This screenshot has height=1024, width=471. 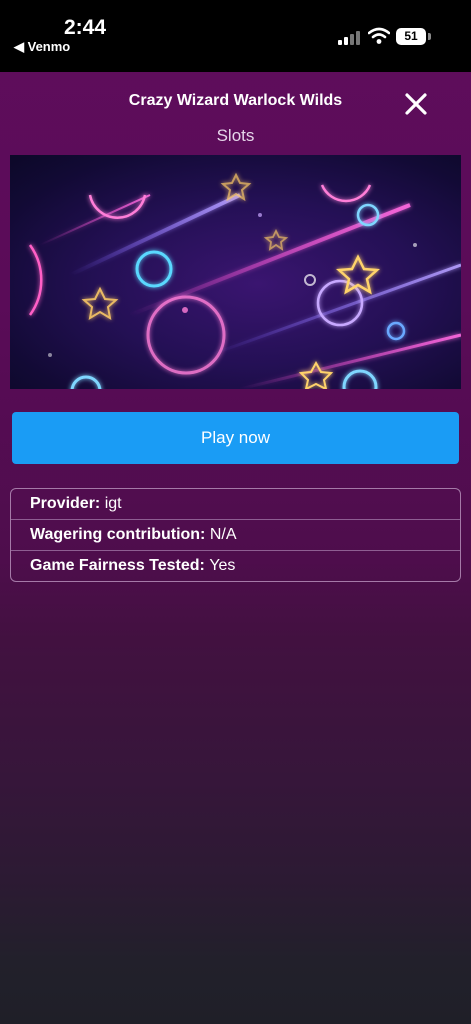 What do you see at coordinates (85, 27) in the screenshot?
I see `clock: 2:44` at bounding box center [85, 27].